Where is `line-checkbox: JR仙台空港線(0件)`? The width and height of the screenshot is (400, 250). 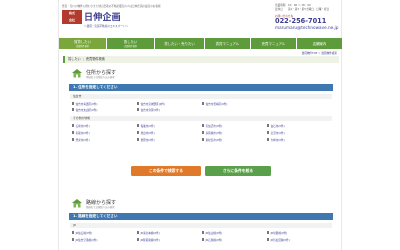 line-checkbox: JR仙台空港線(0件) is located at coordinates (104, 239).